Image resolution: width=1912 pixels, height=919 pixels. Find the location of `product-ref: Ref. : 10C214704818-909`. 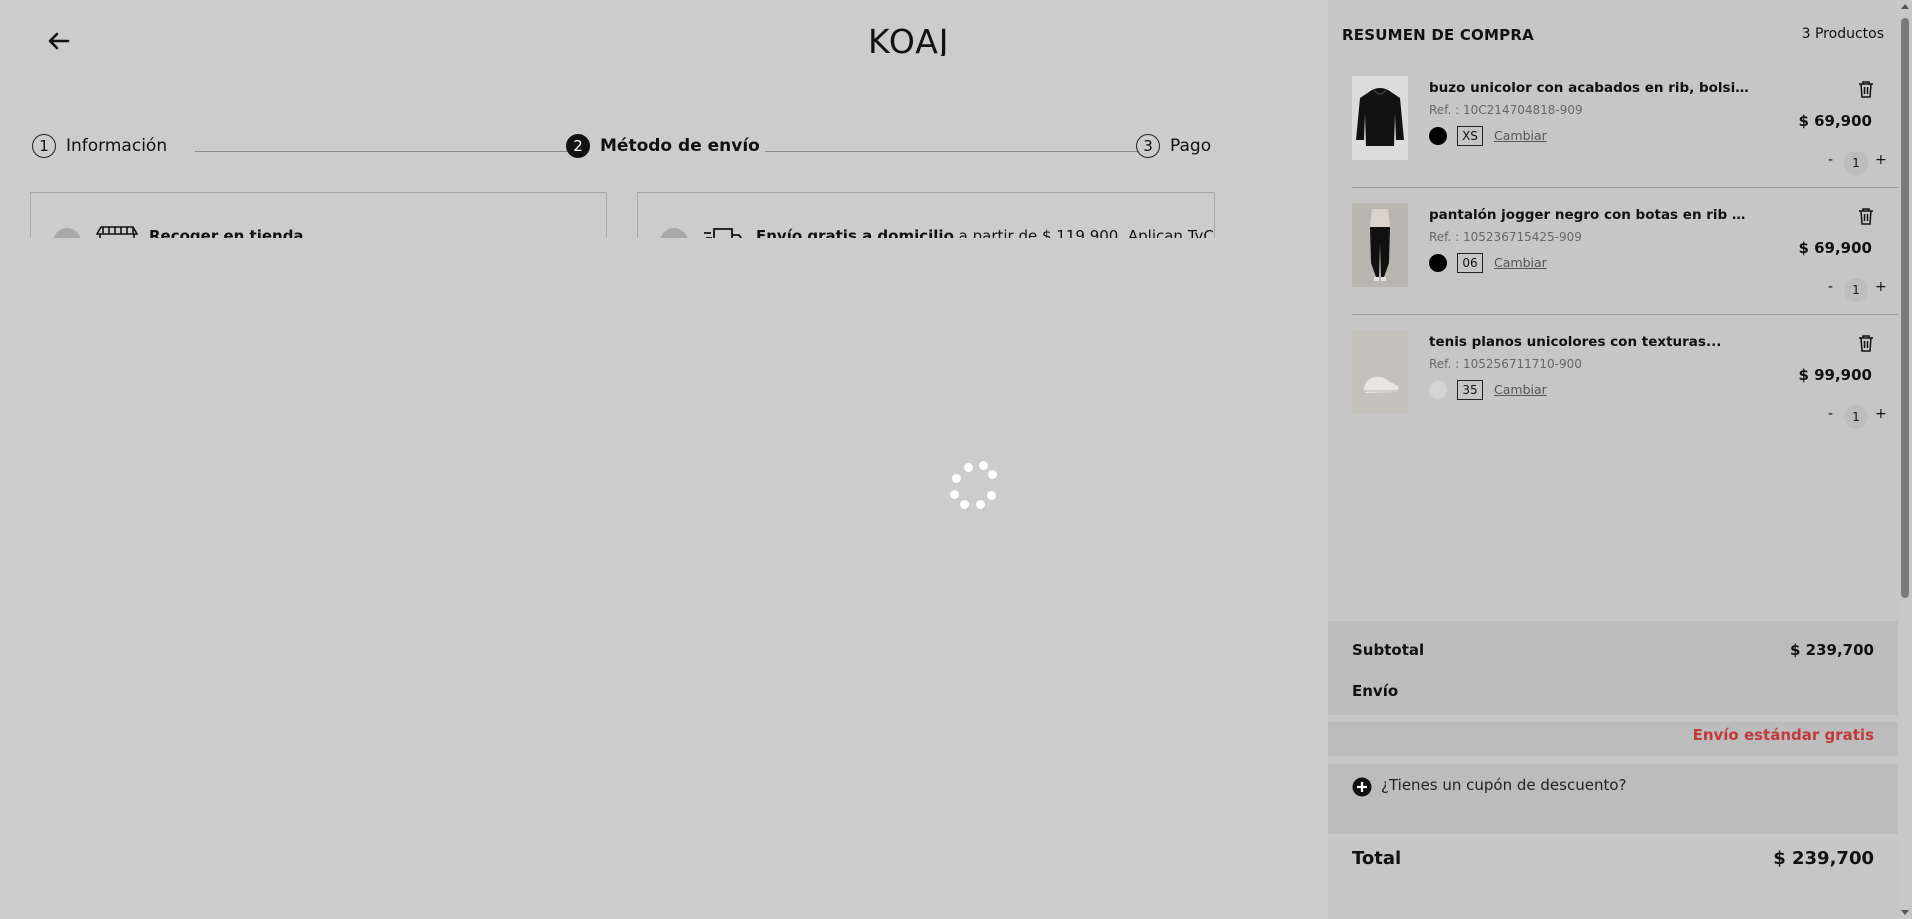

product-ref: Ref. : 10C214704818-909 is located at coordinates (1506, 110).